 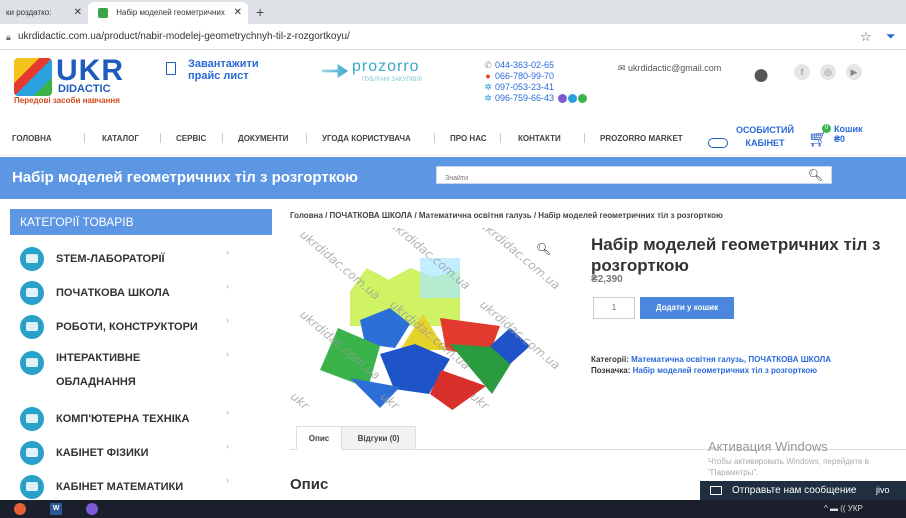 I want to click on tab-description: Опис, so click(x=319, y=438).